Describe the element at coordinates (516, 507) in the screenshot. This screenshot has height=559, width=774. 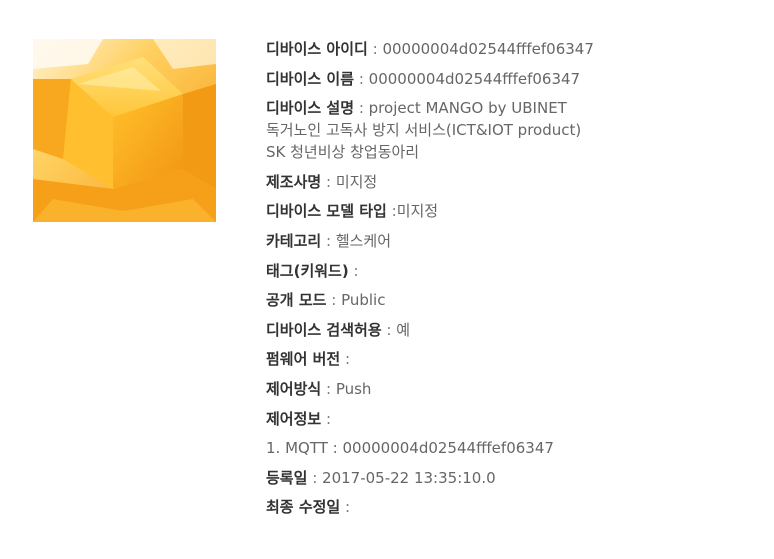
I see `last-modified-row: 최종 수정일 :` at that location.